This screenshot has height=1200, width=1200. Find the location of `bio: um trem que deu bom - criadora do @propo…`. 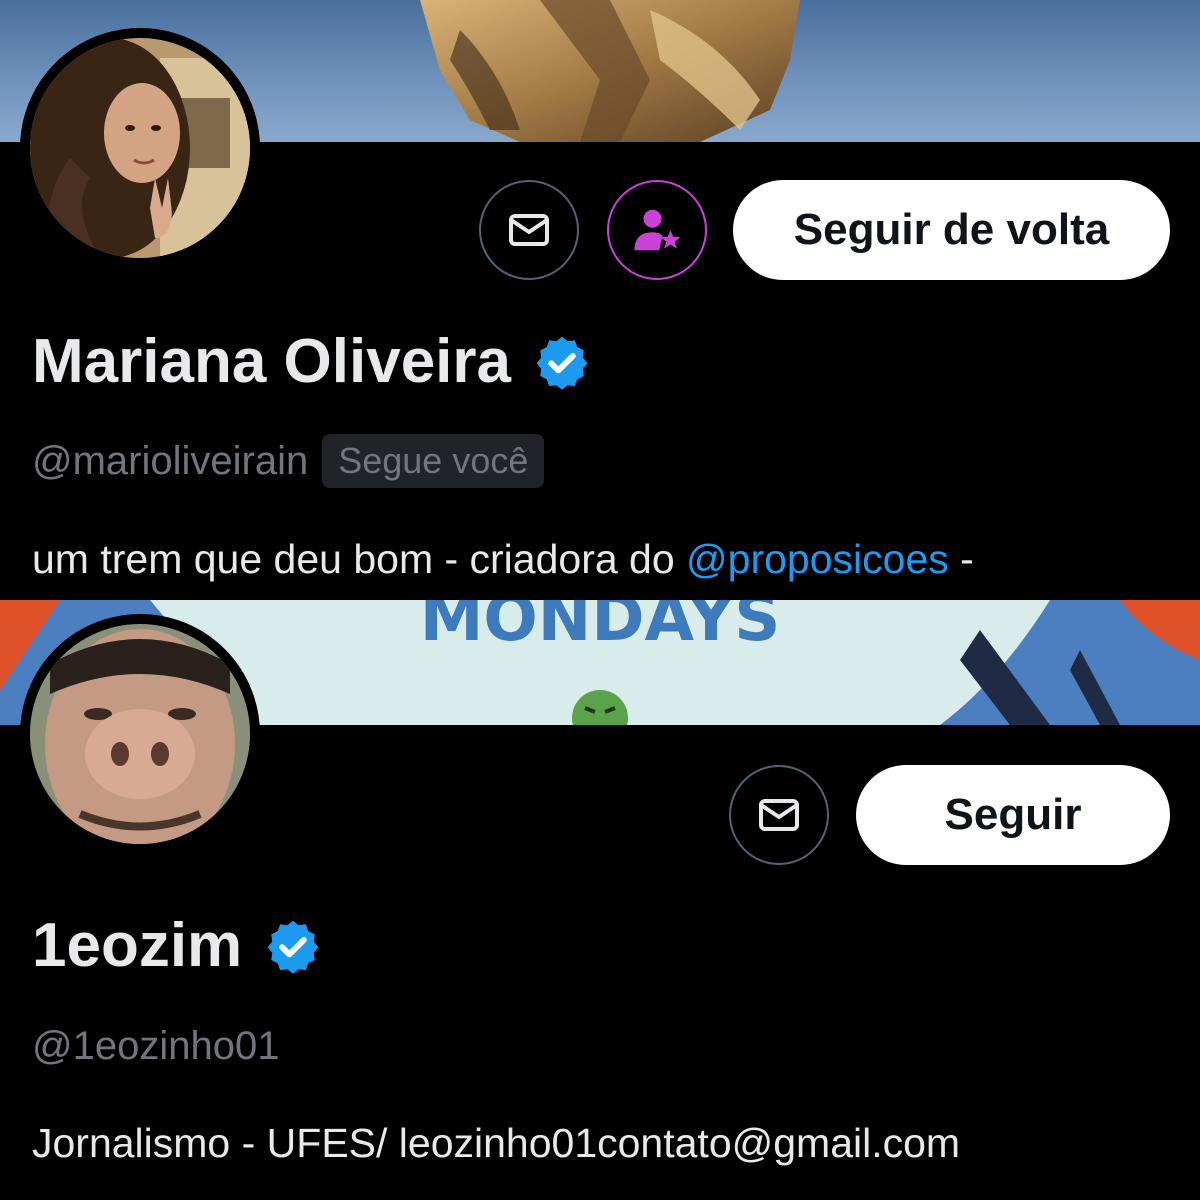

bio: um trem que deu bom - criadora do @propo… is located at coordinates (503, 559).